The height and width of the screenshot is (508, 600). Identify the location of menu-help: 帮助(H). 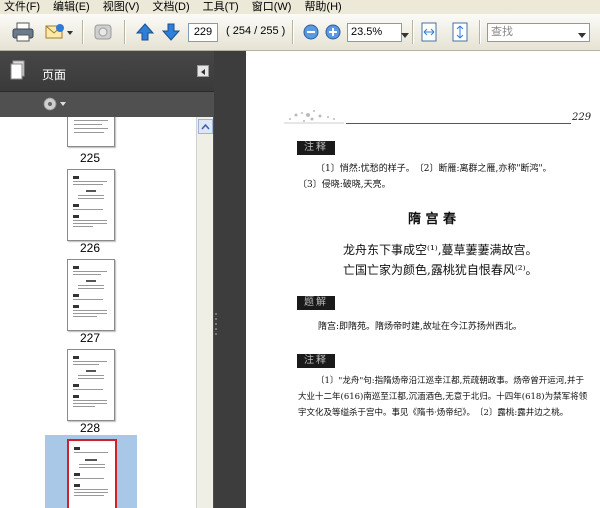
(322, 7).